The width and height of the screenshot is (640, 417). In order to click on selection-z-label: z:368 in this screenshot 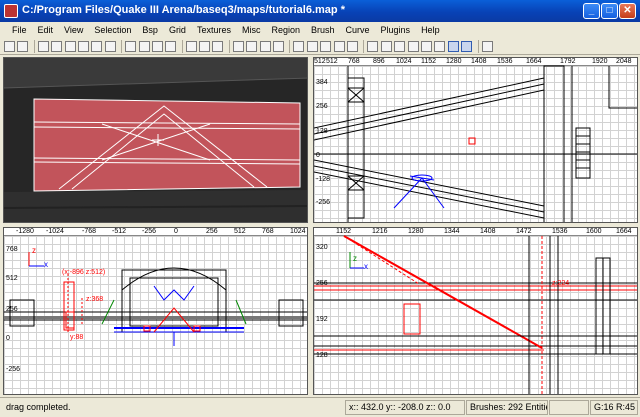, I will do `click(95, 299)`.